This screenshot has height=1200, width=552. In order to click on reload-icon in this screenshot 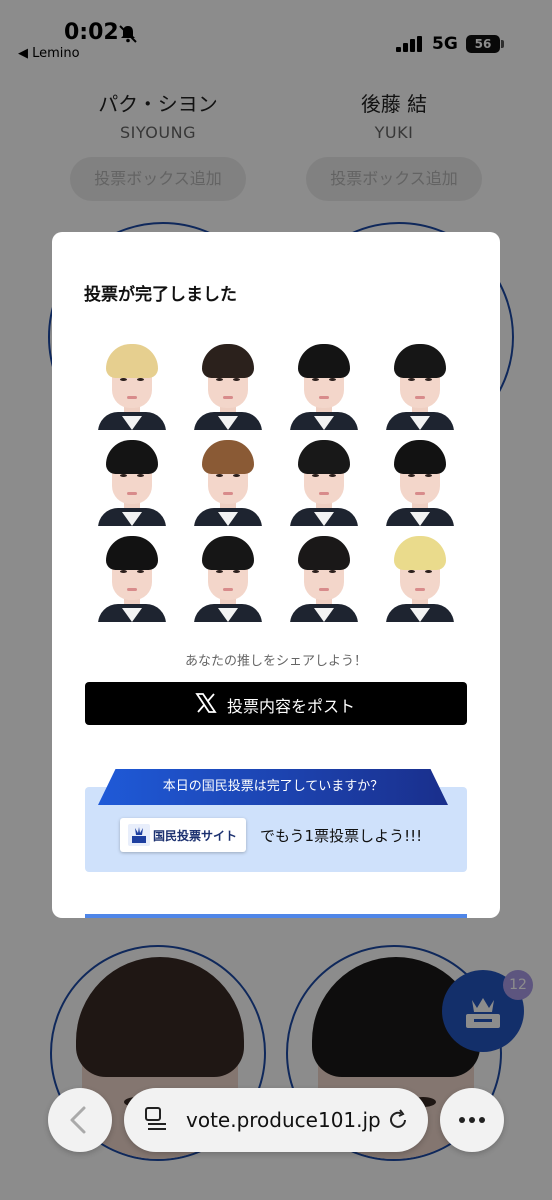, I will do `click(398, 1120)`.